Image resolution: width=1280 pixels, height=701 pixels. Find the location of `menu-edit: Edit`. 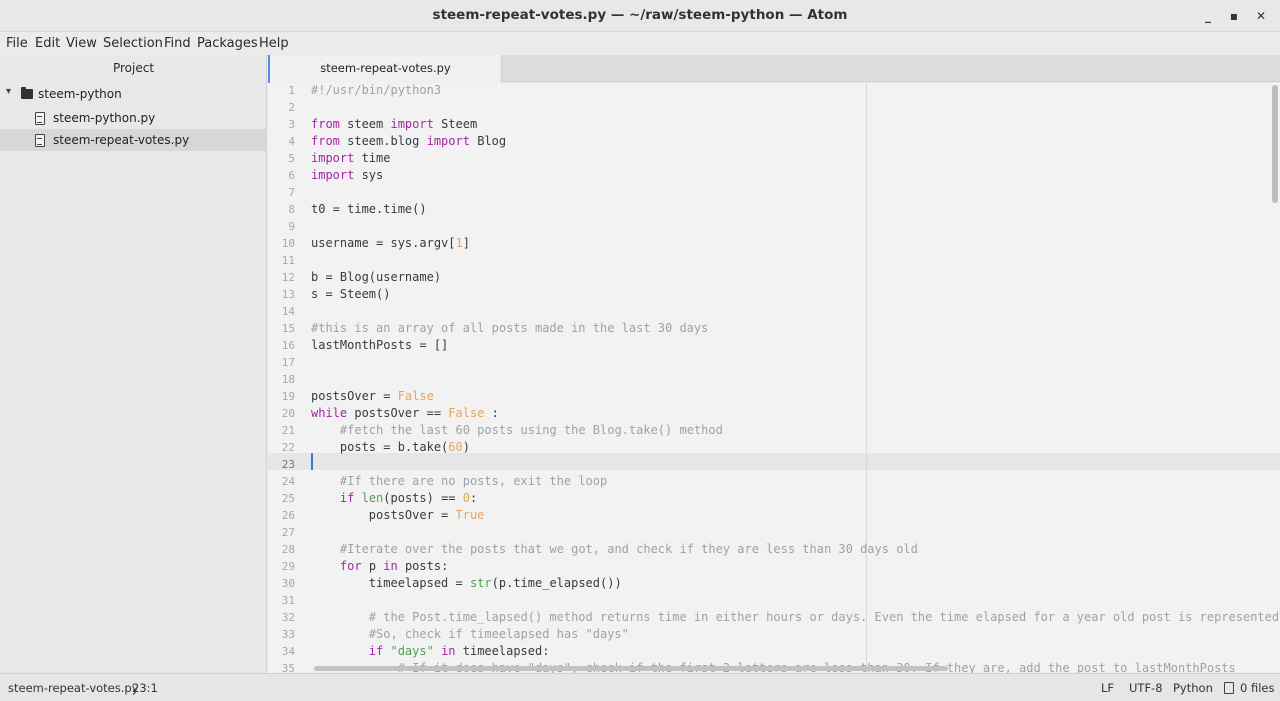

menu-edit: Edit is located at coordinates (47, 43).